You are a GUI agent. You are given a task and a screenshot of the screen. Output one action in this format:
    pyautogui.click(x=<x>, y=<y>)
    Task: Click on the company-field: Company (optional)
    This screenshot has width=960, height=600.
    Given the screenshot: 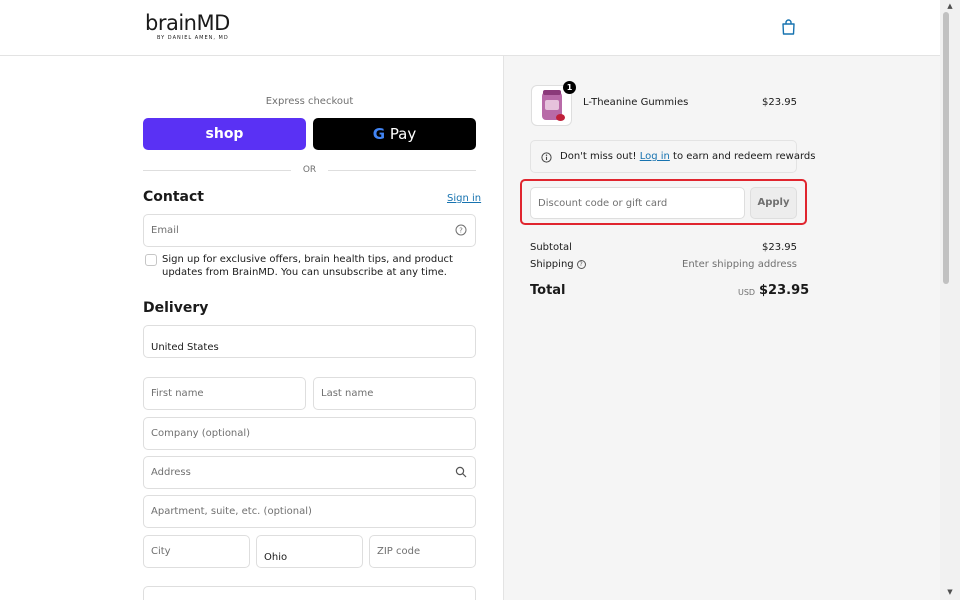 What is the action you would take?
    pyautogui.click(x=309, y=433)
    